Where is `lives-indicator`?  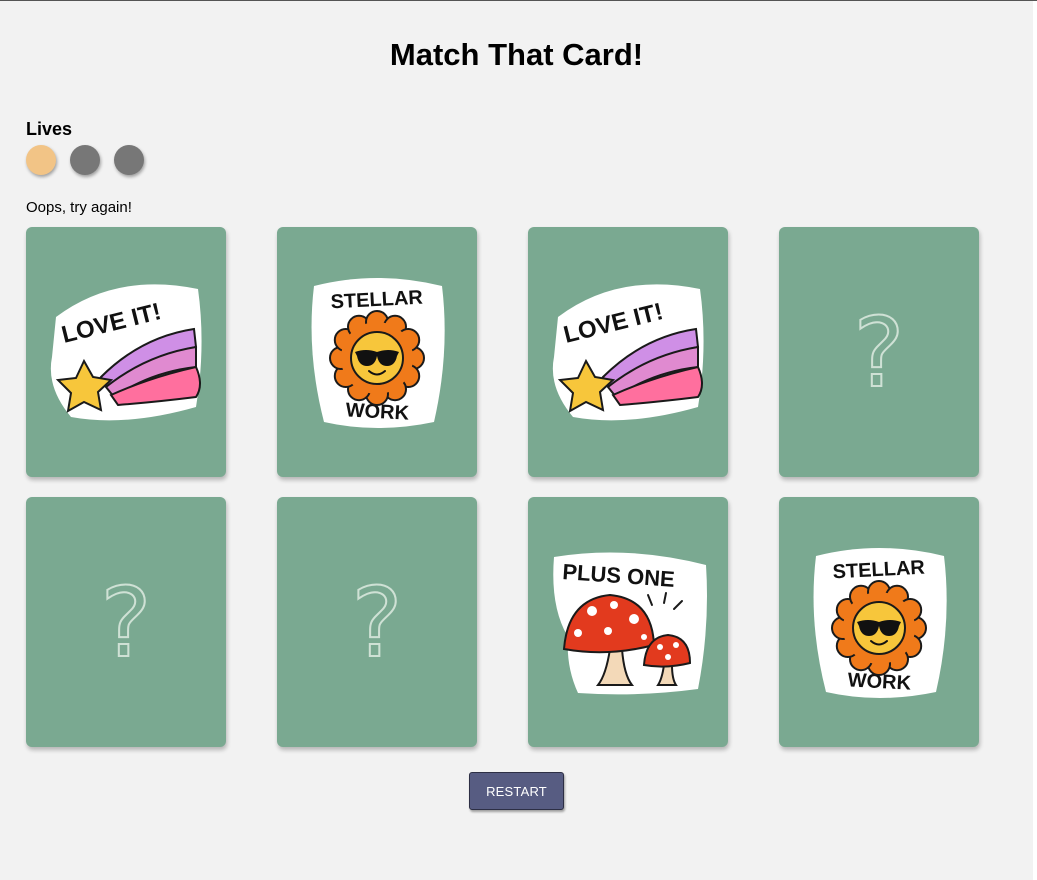
lives-indicator is located at coordinates (85, 160).